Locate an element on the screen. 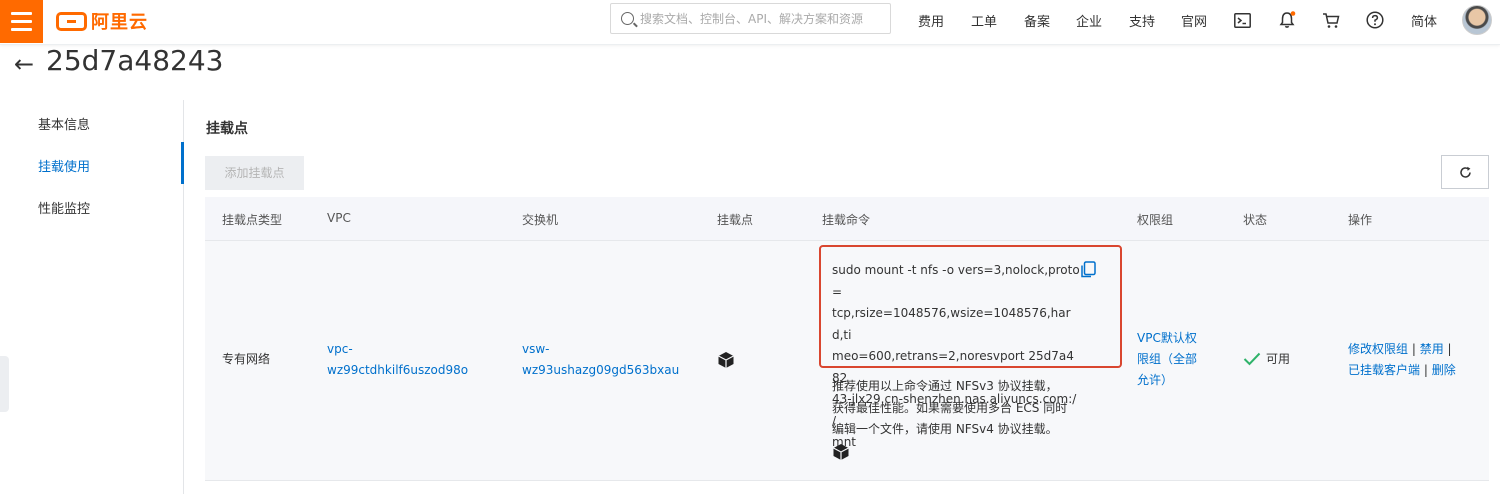 This screenshot has height=494, width=1500. copy-icon is located at coordinates (1088, 269).